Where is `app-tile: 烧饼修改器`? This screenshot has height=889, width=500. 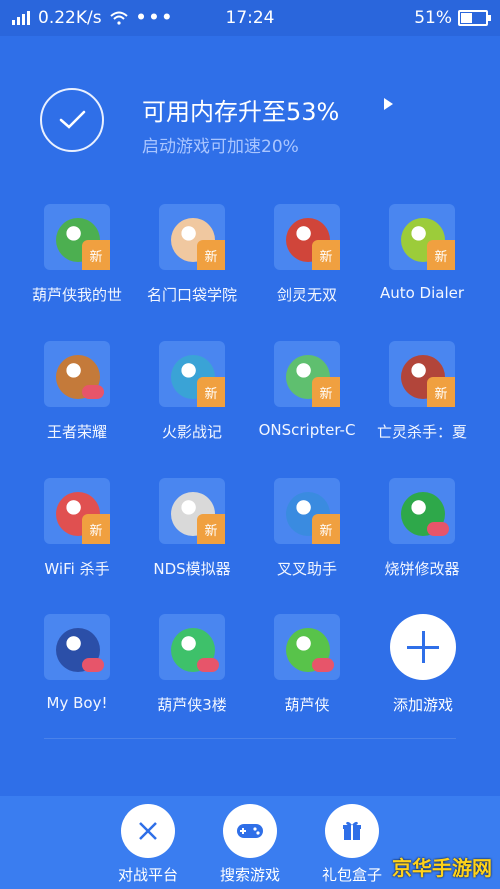
app-tile: 烧饼修改器 is located at coordinates (418, 537).